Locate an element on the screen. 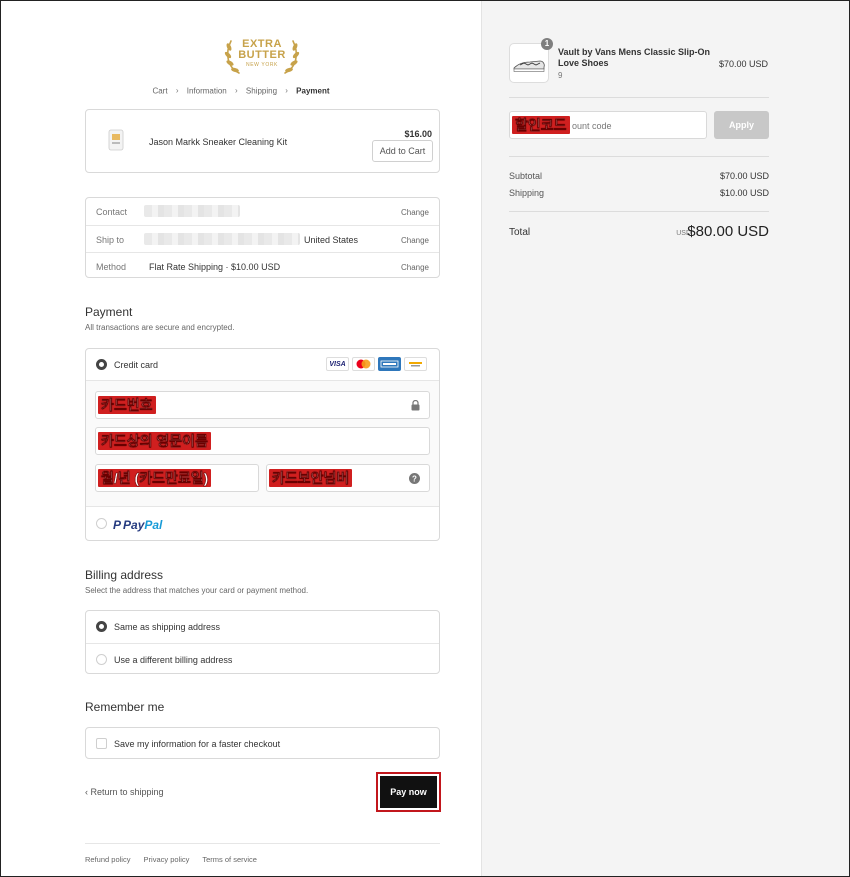  product-thumbnail is located at coordinates (116, 140).